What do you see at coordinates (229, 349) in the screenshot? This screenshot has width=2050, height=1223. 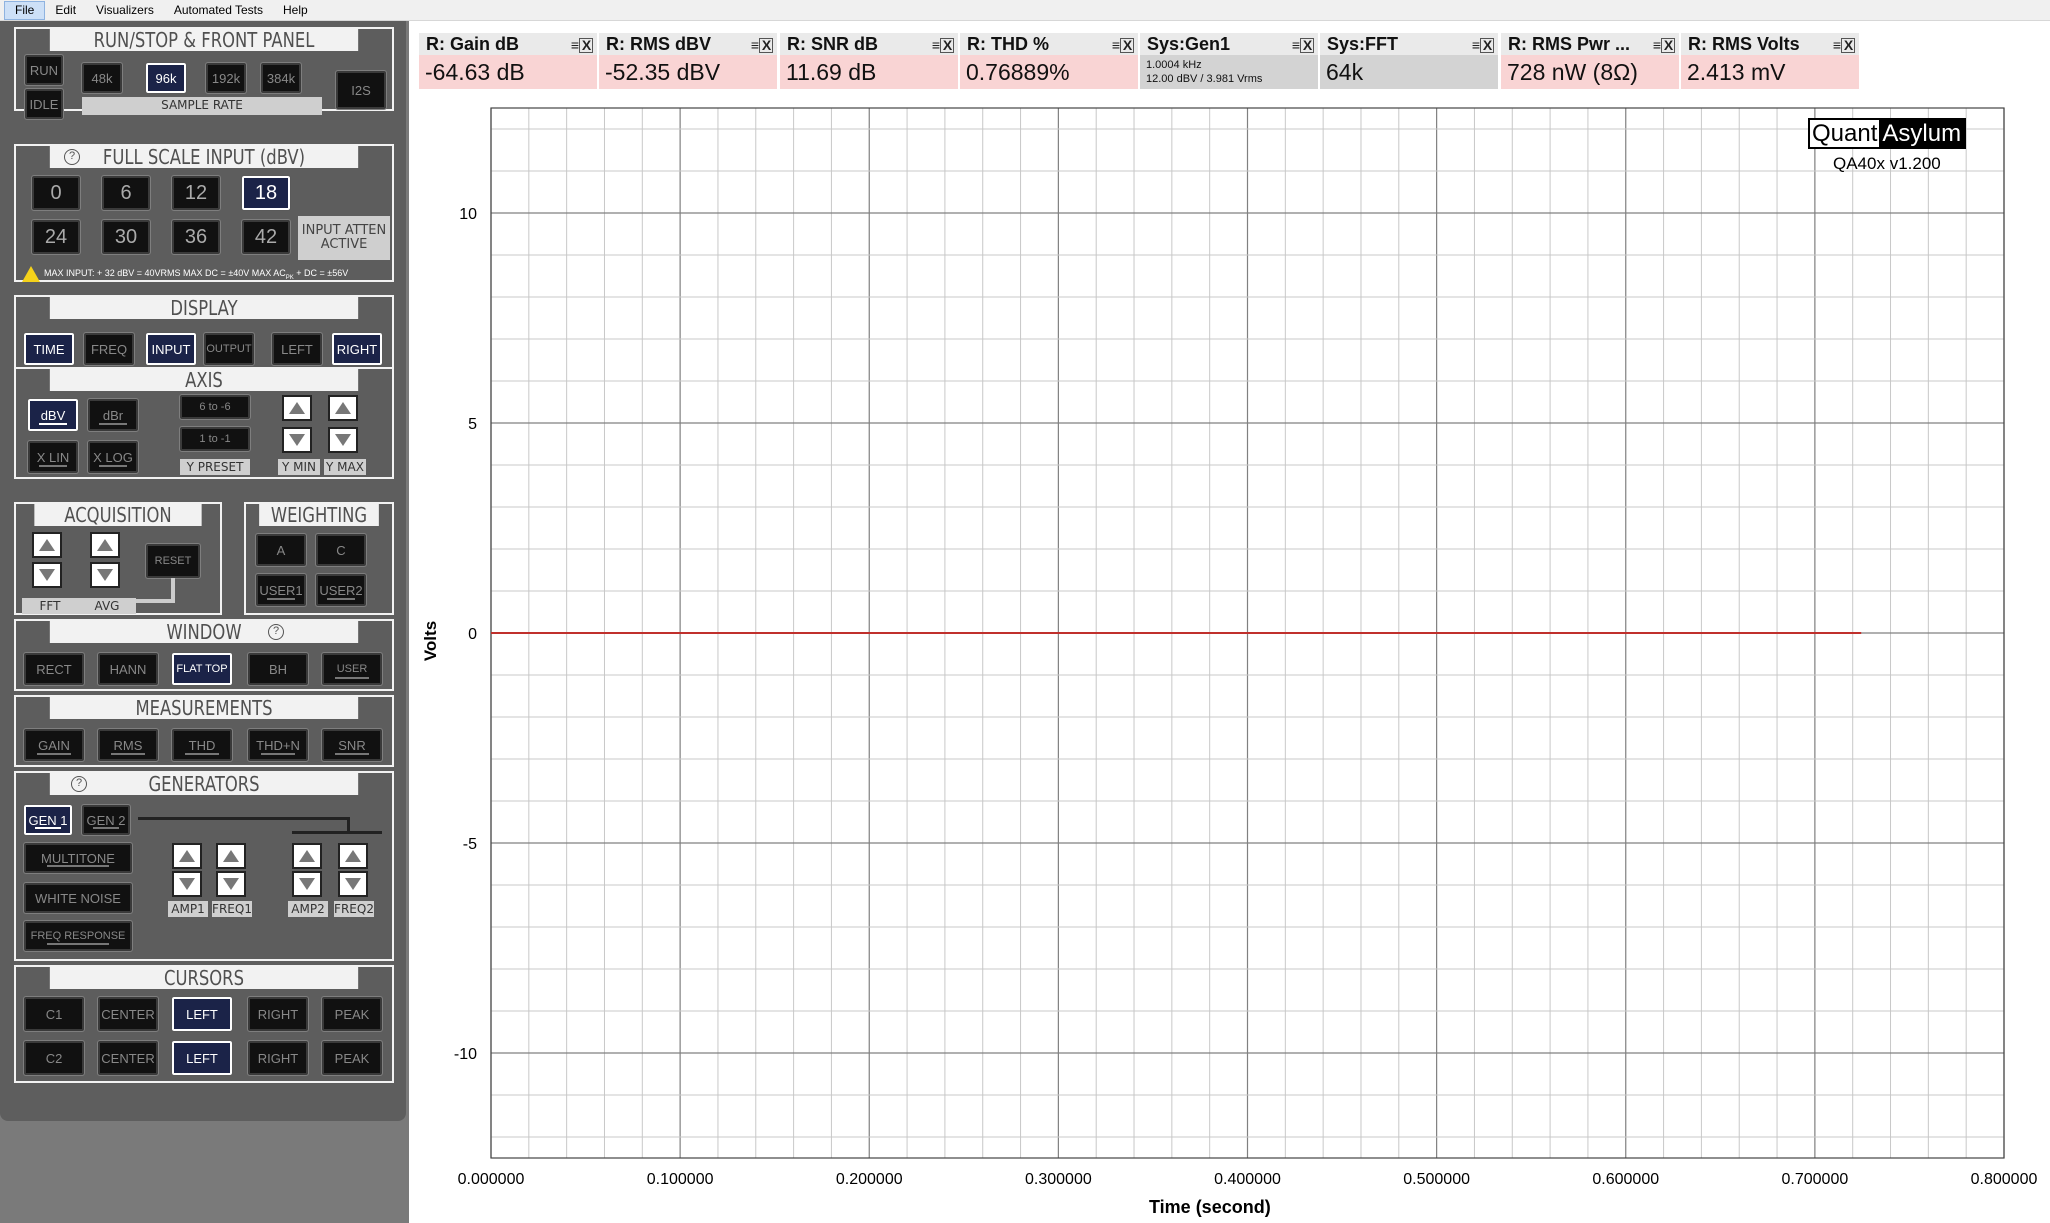 I see `display-output-button: OUTPUT` at bounding box center [229, 349].